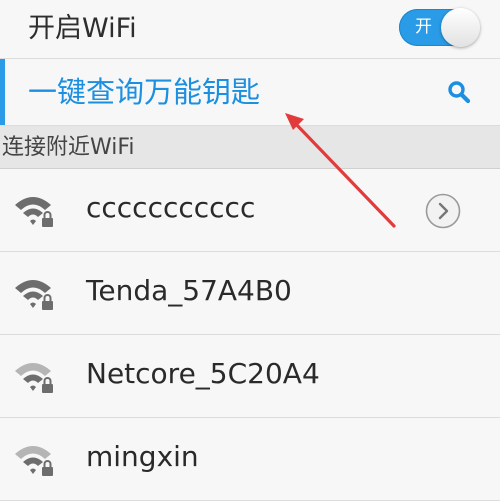 This screenshot has height=501, width=500. I want to click on accent-bar, so click(2, 92).